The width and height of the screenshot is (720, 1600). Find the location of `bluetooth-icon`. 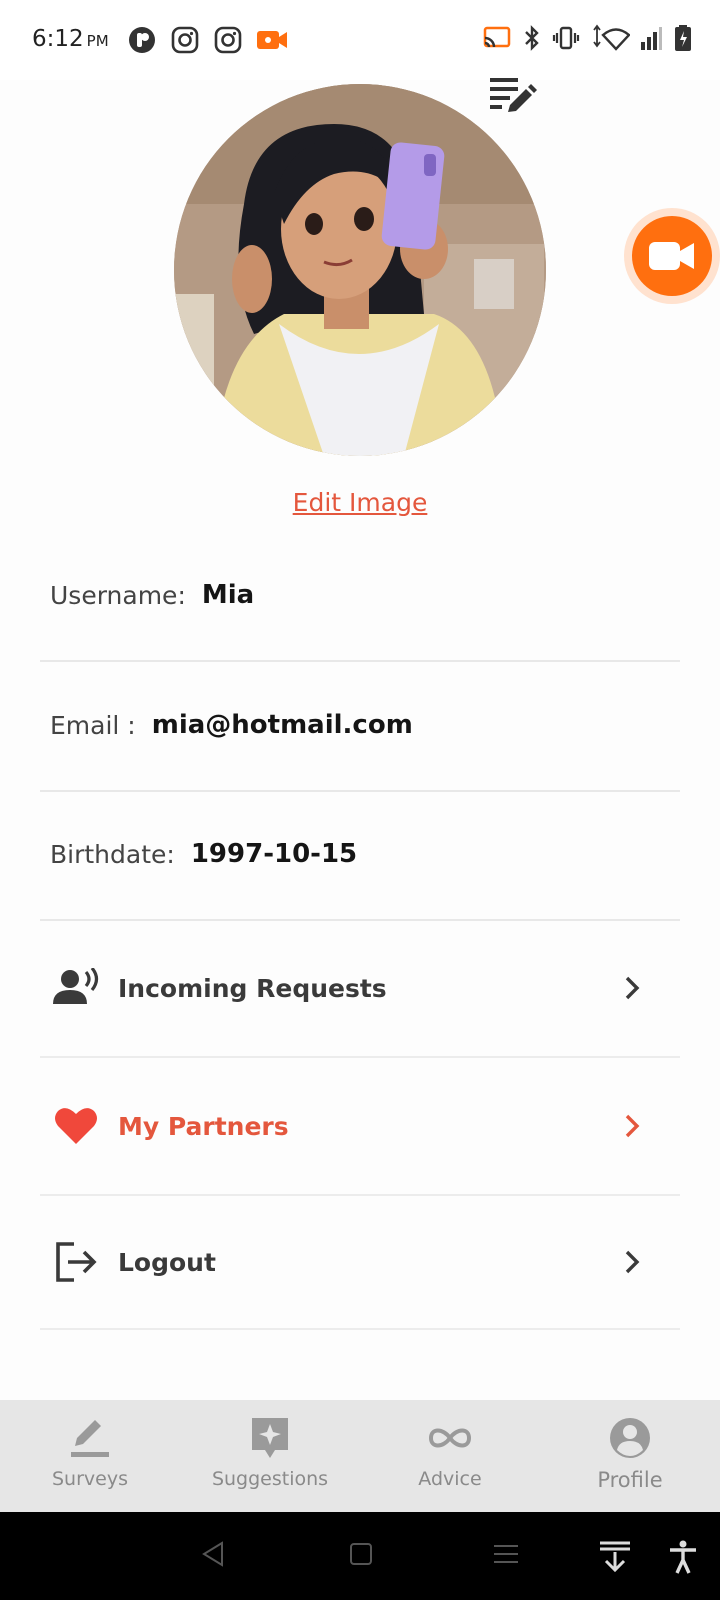

bluetooth-icon is located at coordinates (532, 38).